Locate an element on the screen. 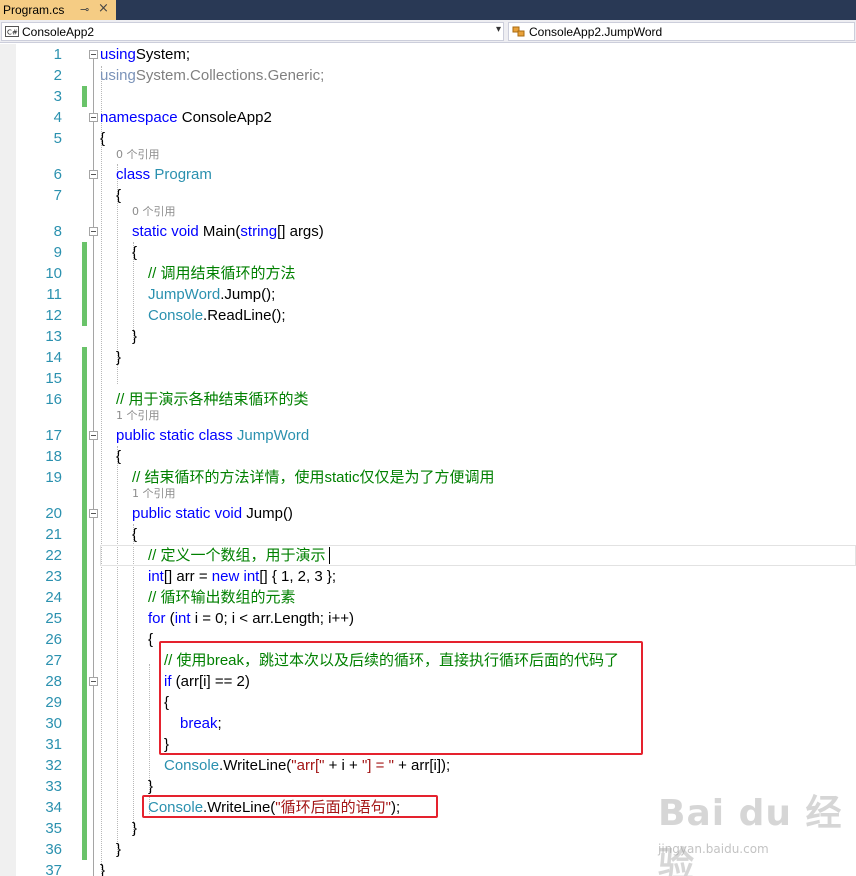  code-token: int is located at coordinates (156, 576).